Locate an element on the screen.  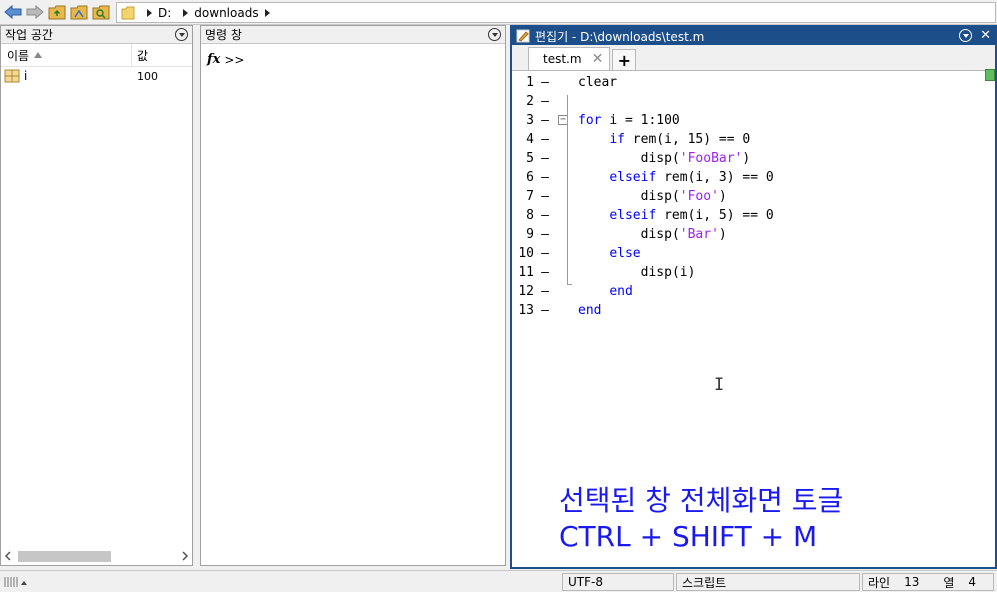
address-drive-segment: D: is located at coordinates (156, 13).